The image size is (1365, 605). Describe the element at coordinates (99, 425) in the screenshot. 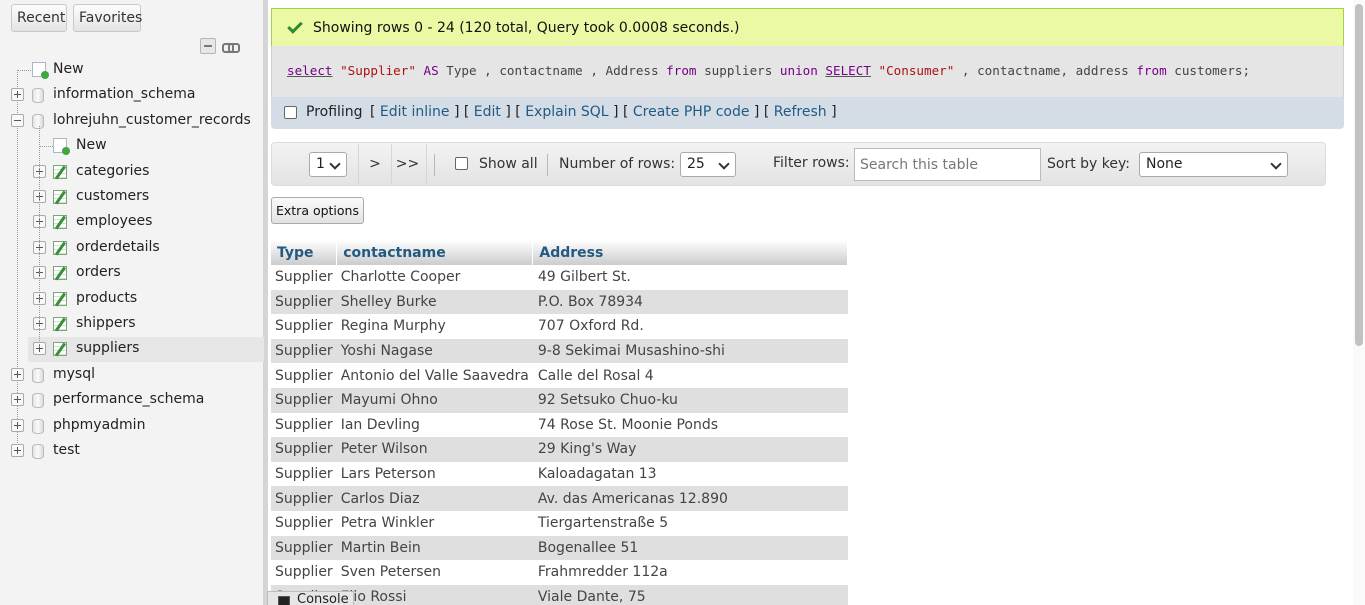

I see `database-label: phpmyadmin` at that location.